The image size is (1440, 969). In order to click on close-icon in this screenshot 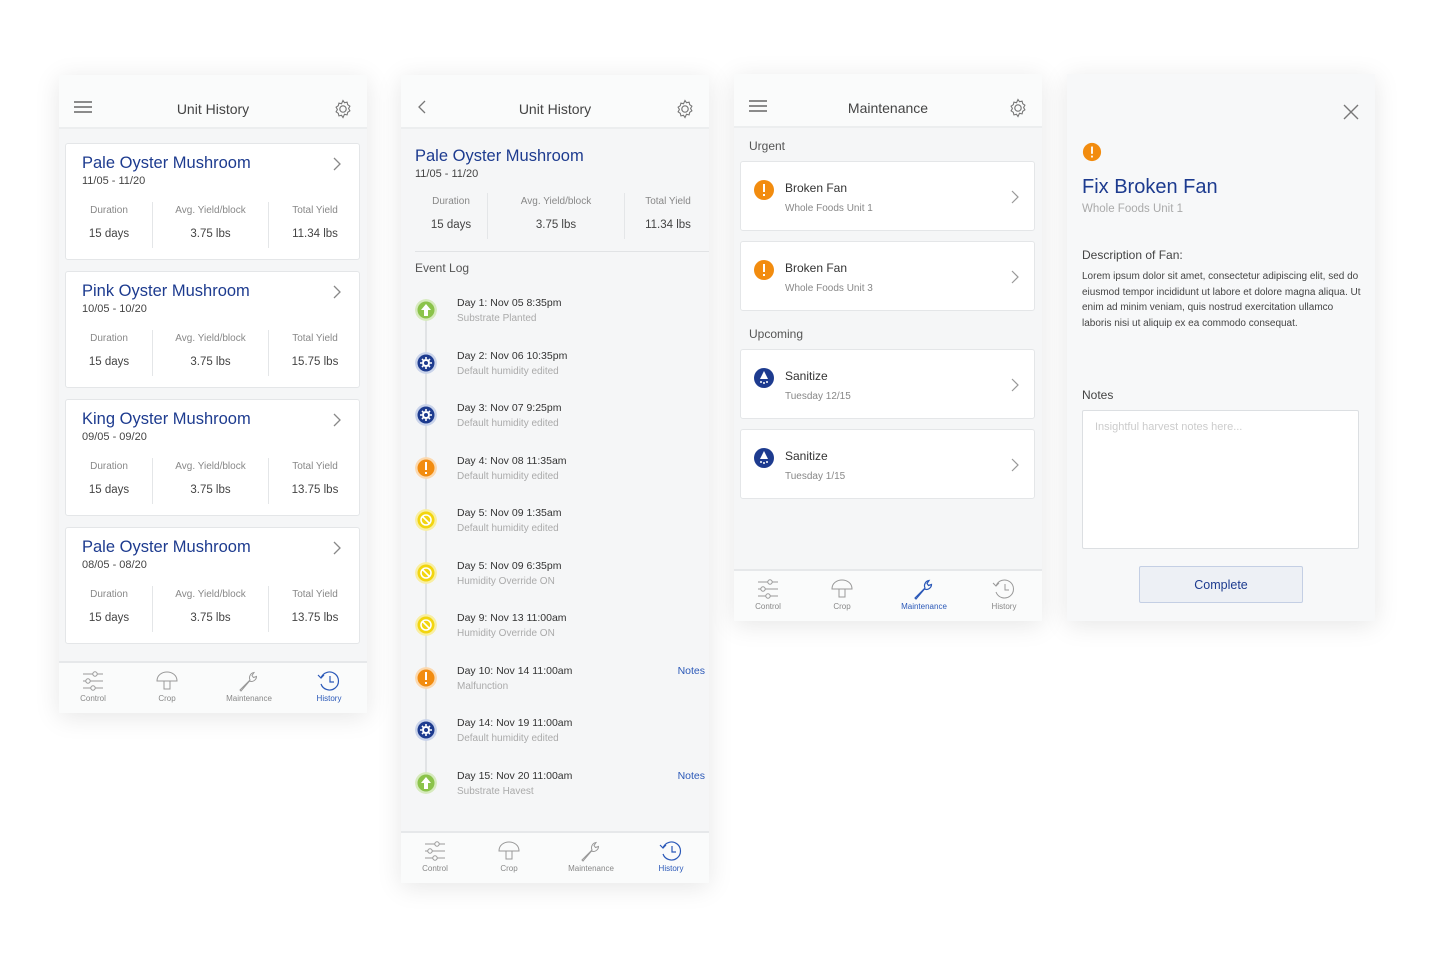, I will do `click(1351, 112)`.